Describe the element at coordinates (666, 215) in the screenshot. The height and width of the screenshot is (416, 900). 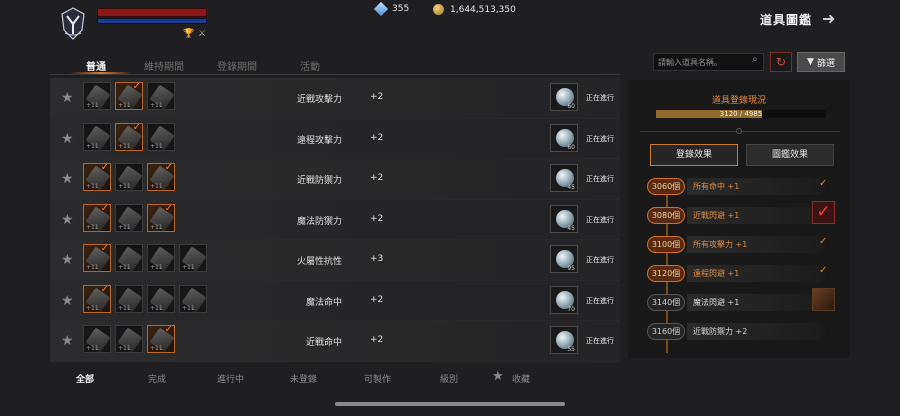
I see `milestone-count: 3080個` at that location.